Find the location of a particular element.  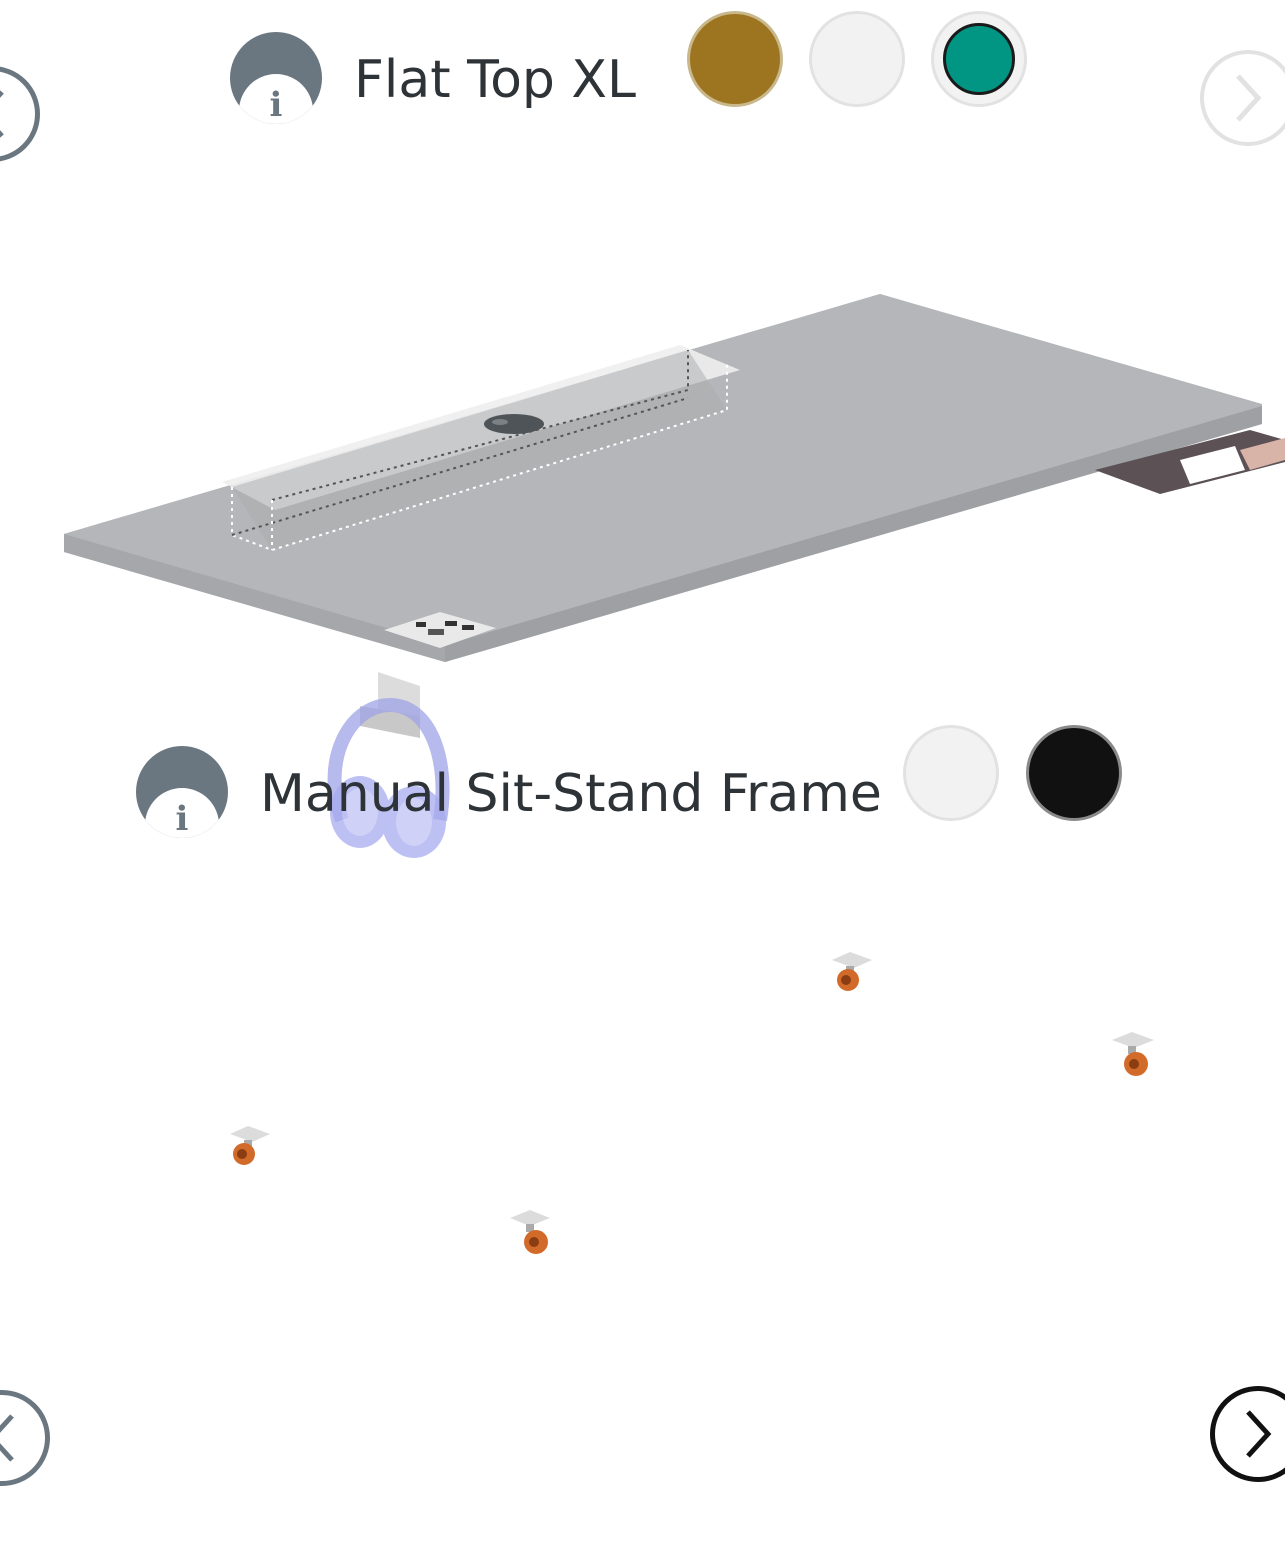

section-title-frame: Manual Sit-Stand Frame is located at coordinates (571, 794).